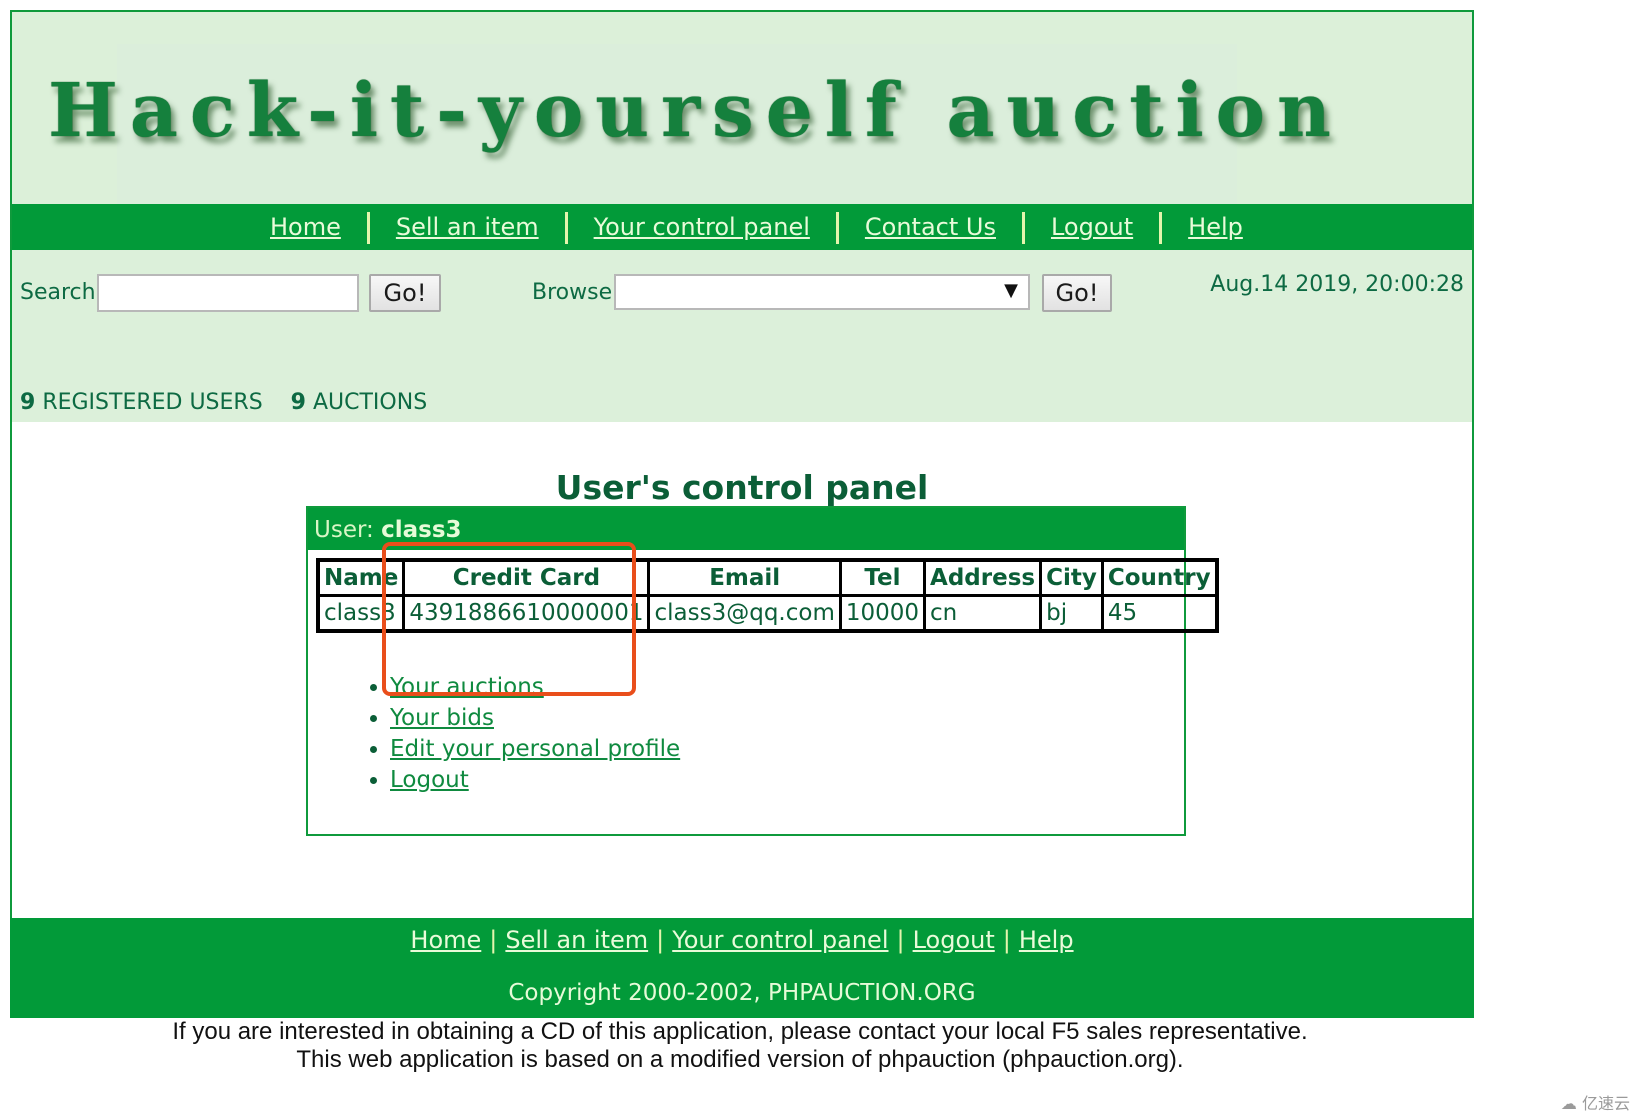 The width and height of the screenshot is (1640, 1120). Describe the element at coordinates (535, 718) in the screenshot. I see `list-item: Your bids` at that location.